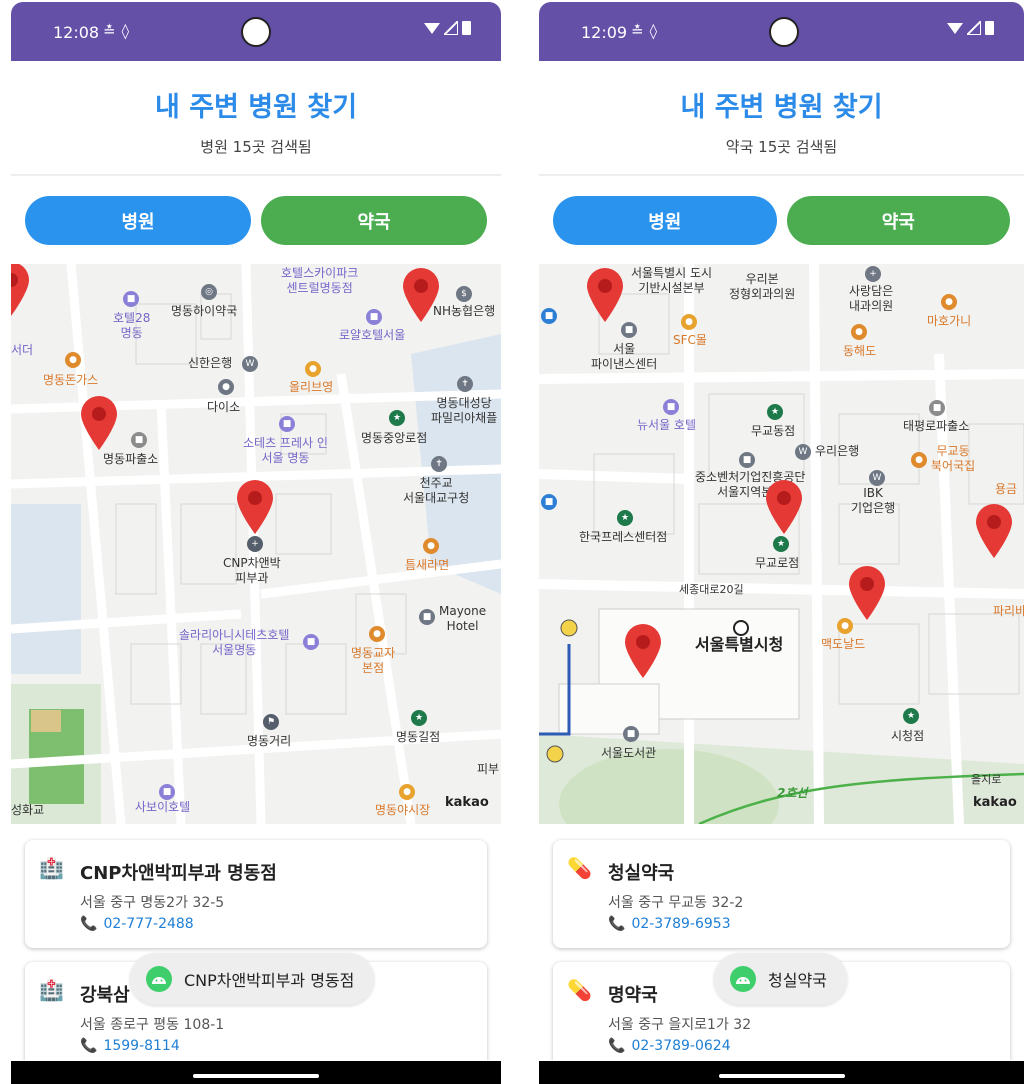 This screenshot has width=1024, height=1084. Describe the element at coordinates (252, 570) in the screenshot. I see `poi-label: CNP차앤박 피부과` at that location.